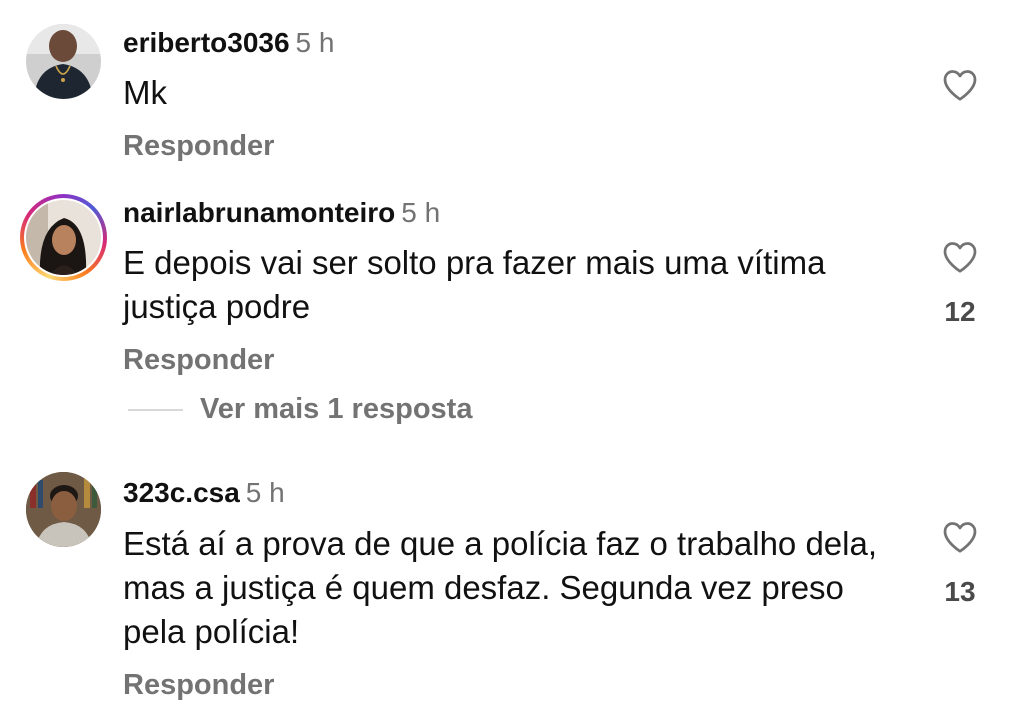  What do you see at coordinates (198, 685) in the screenshot?
I see `reply-button: Responder` at bounding box center [198, 685].